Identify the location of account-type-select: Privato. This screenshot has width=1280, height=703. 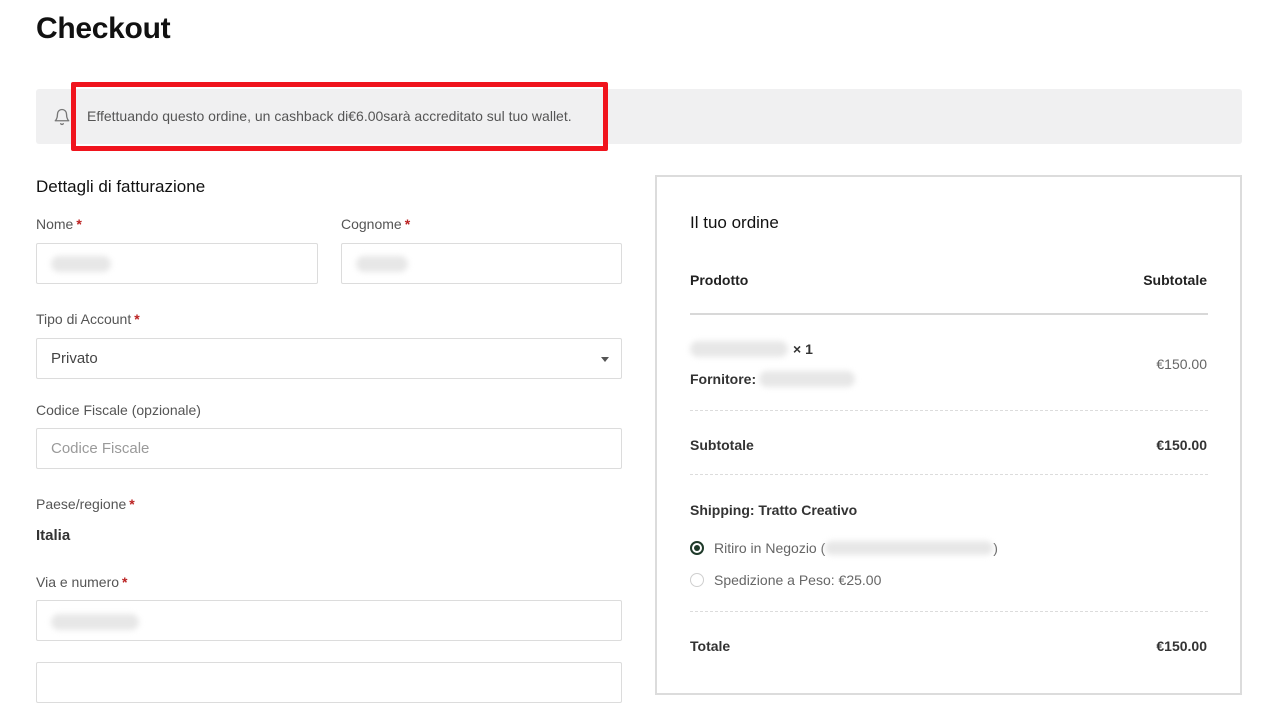
(329, 358).